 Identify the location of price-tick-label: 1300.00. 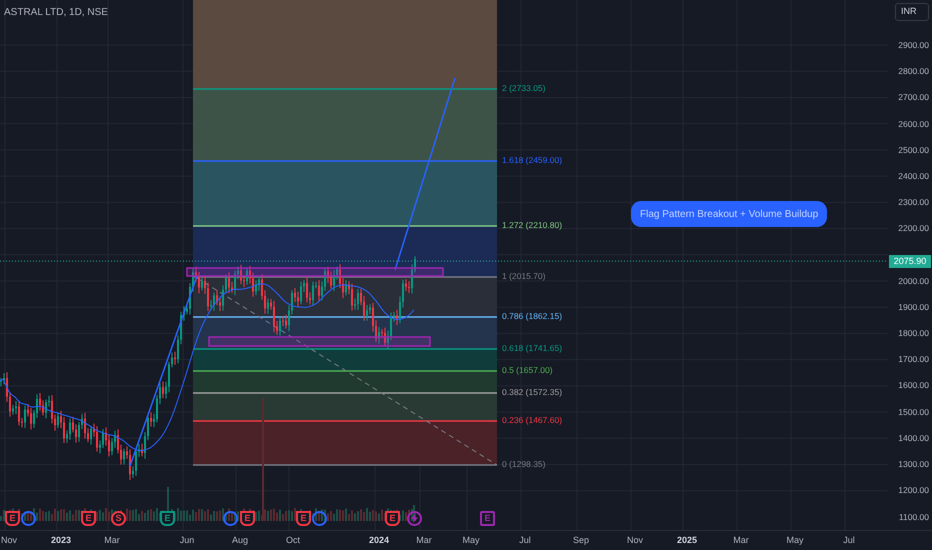
(913, 464).